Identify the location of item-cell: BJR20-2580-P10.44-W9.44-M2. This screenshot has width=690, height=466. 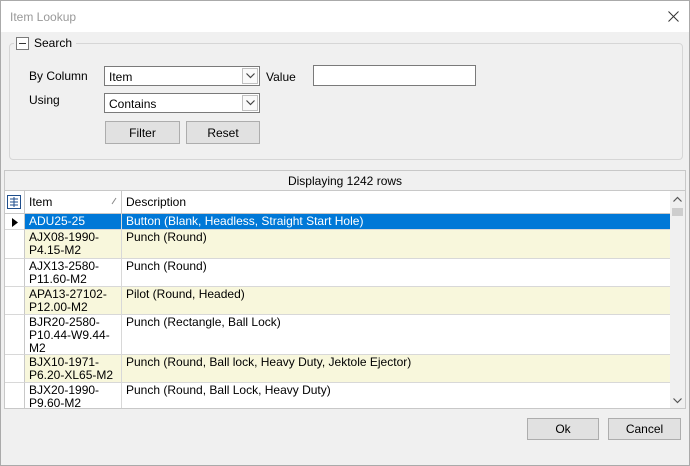
(73, 335).